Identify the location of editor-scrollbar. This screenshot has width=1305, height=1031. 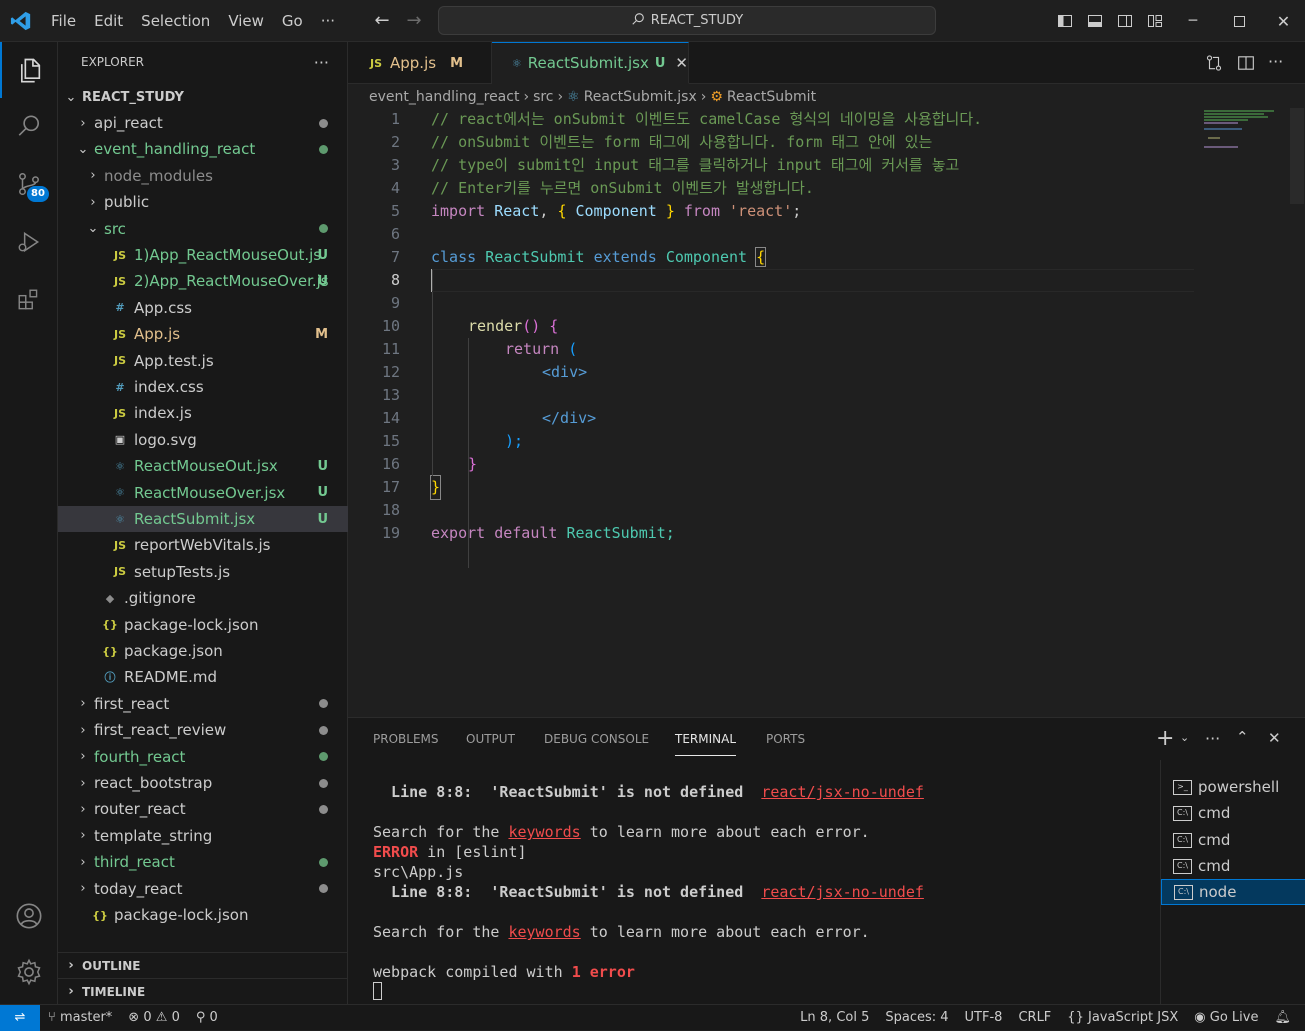
(1297, 156).